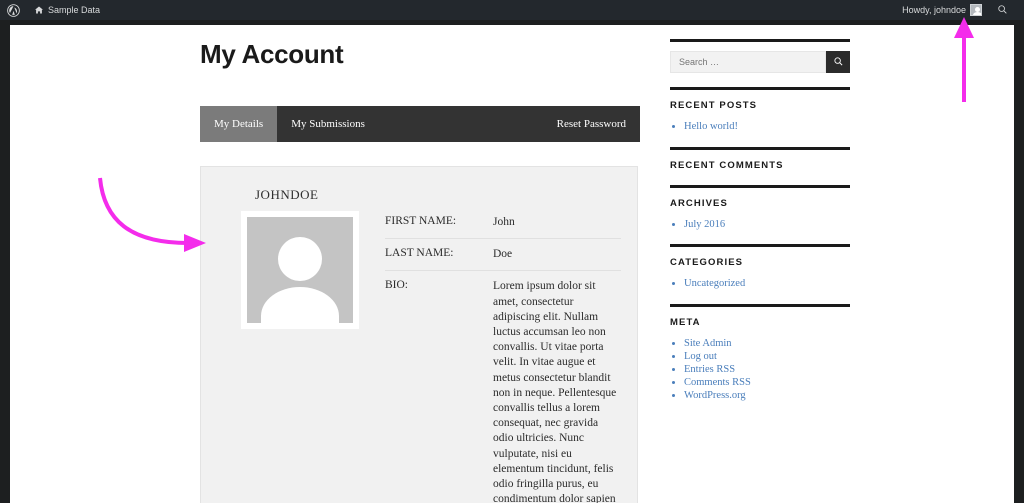 This screenshot has height=503, width=1024. Describe the element at coordinates (272, 54) in the screenshot. I see `page-title: My Account` at that location.